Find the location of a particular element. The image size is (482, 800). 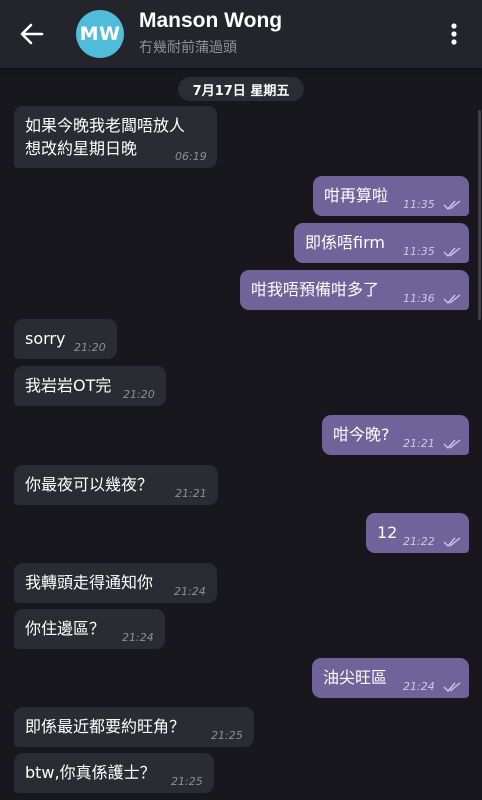

message-text: 咁我唔預備咁多了 is located at coordinates (315, 289).